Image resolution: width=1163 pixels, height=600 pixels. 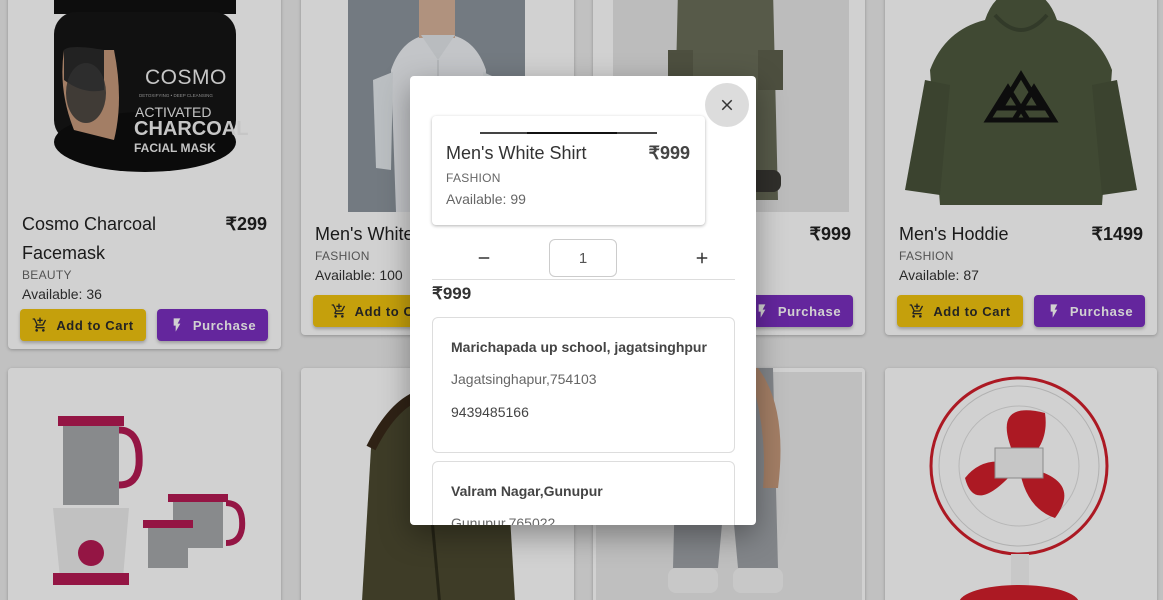 I want to click on quantity-stepper, so click(x=583, y=259).